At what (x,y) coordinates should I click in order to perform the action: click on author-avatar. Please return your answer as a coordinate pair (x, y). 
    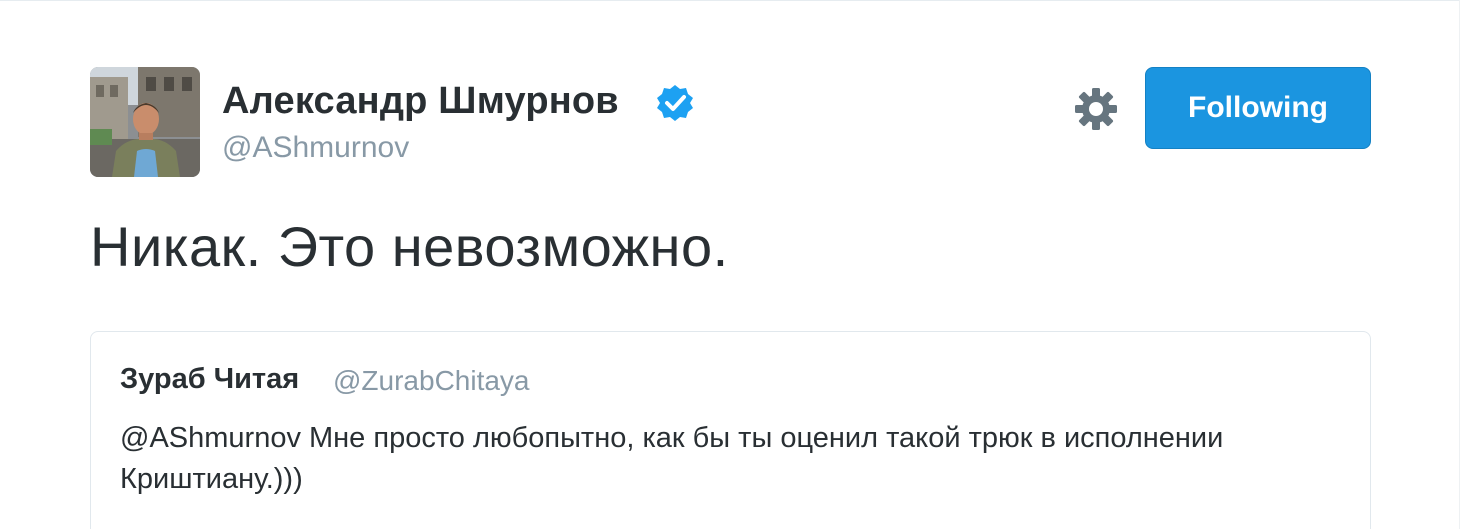
    Looking at the image, I should click on (145, 122).